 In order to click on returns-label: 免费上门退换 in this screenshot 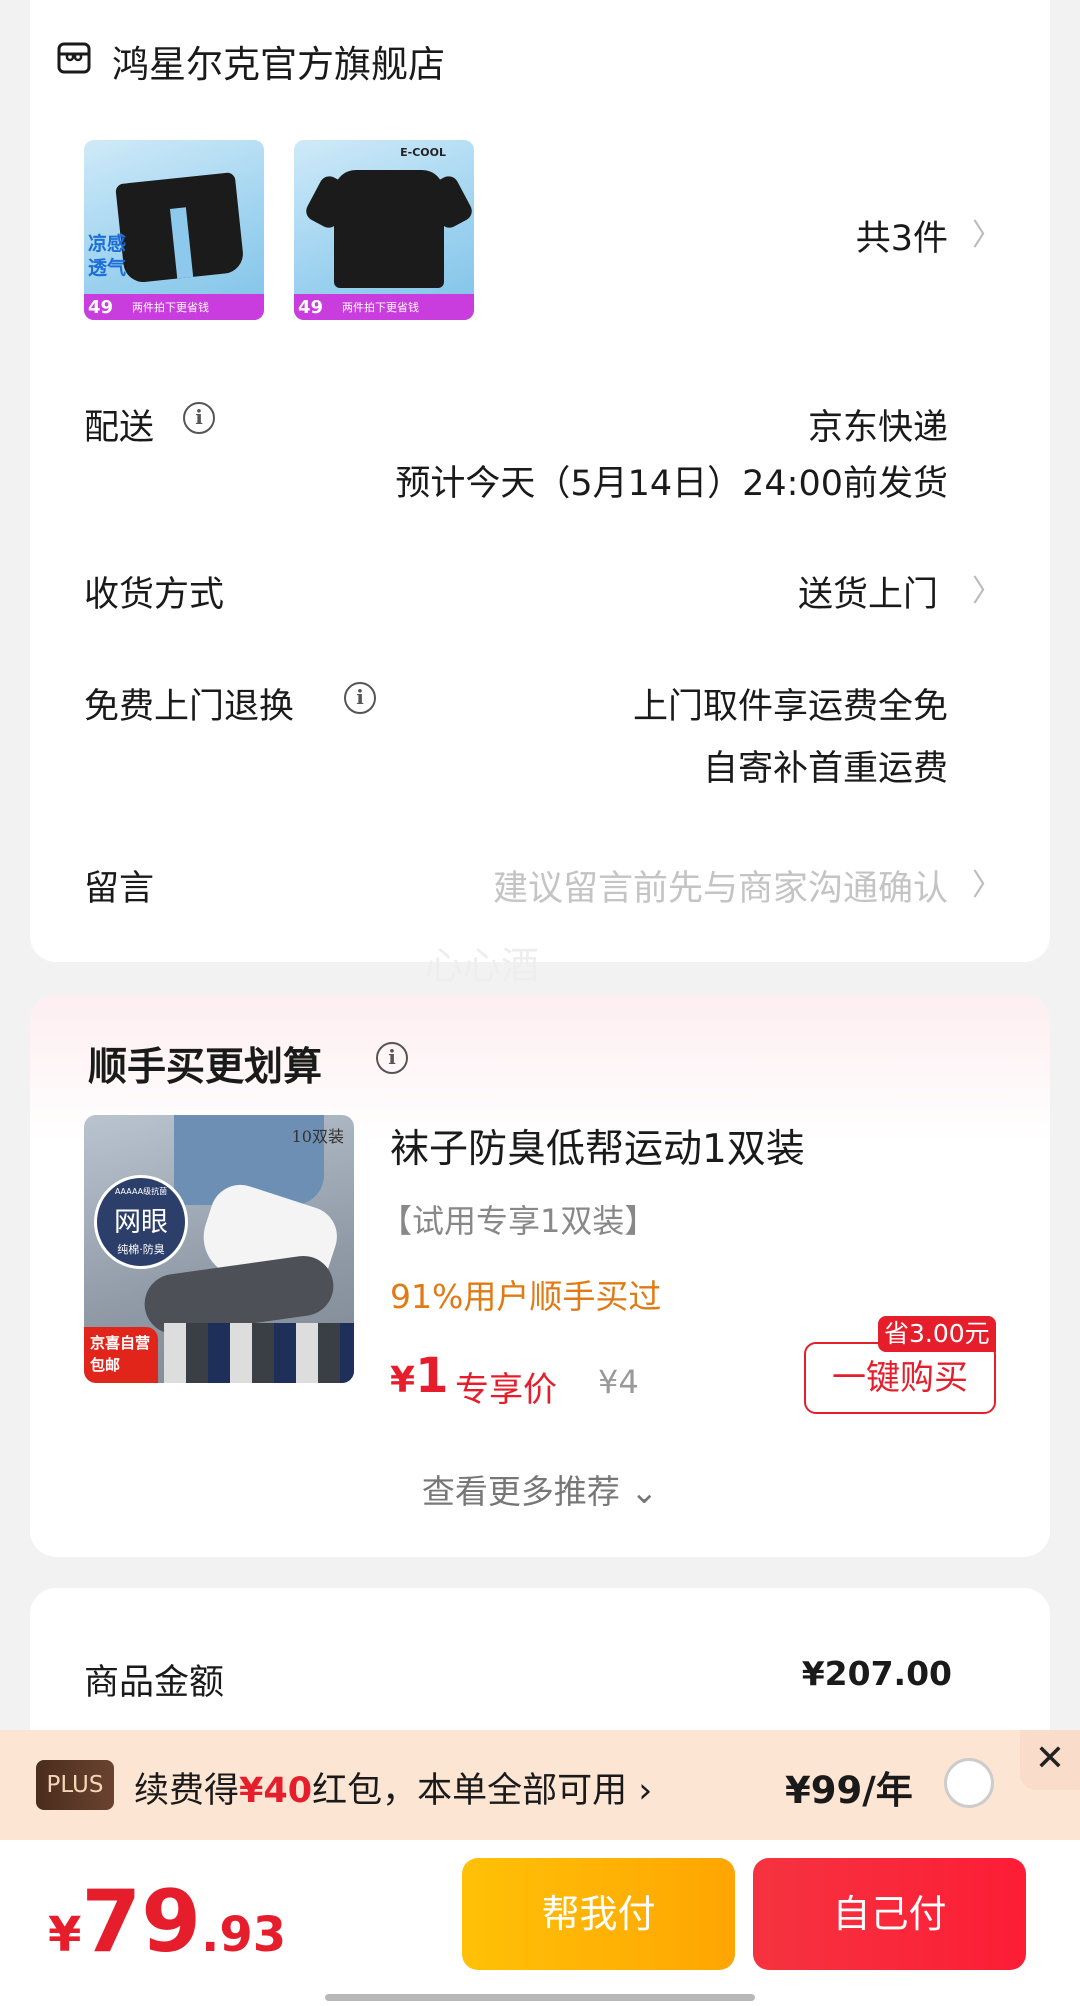, I will do `click(189, 707)`.